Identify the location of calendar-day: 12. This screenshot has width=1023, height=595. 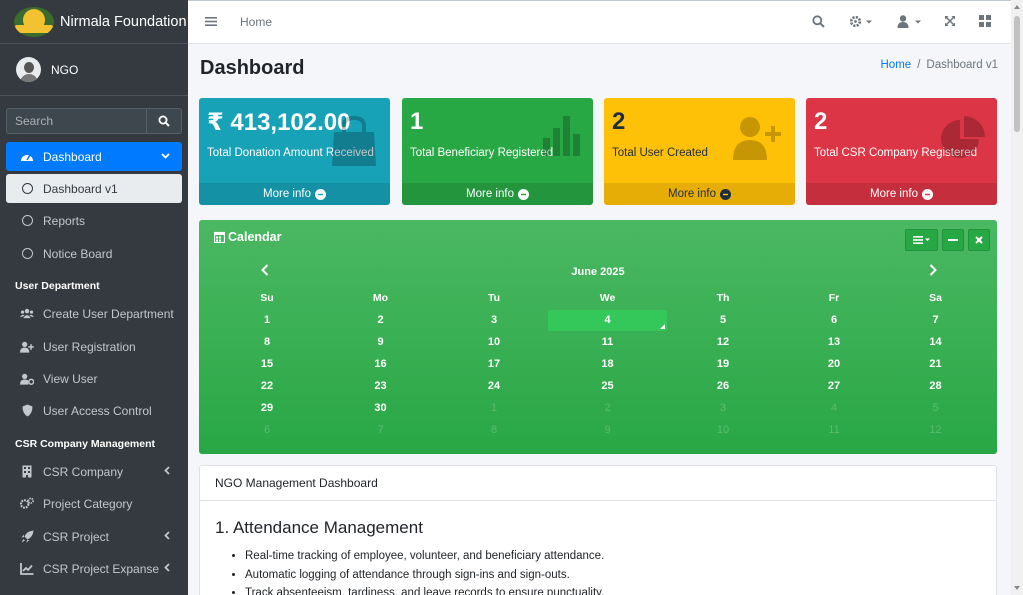
(723, 342).